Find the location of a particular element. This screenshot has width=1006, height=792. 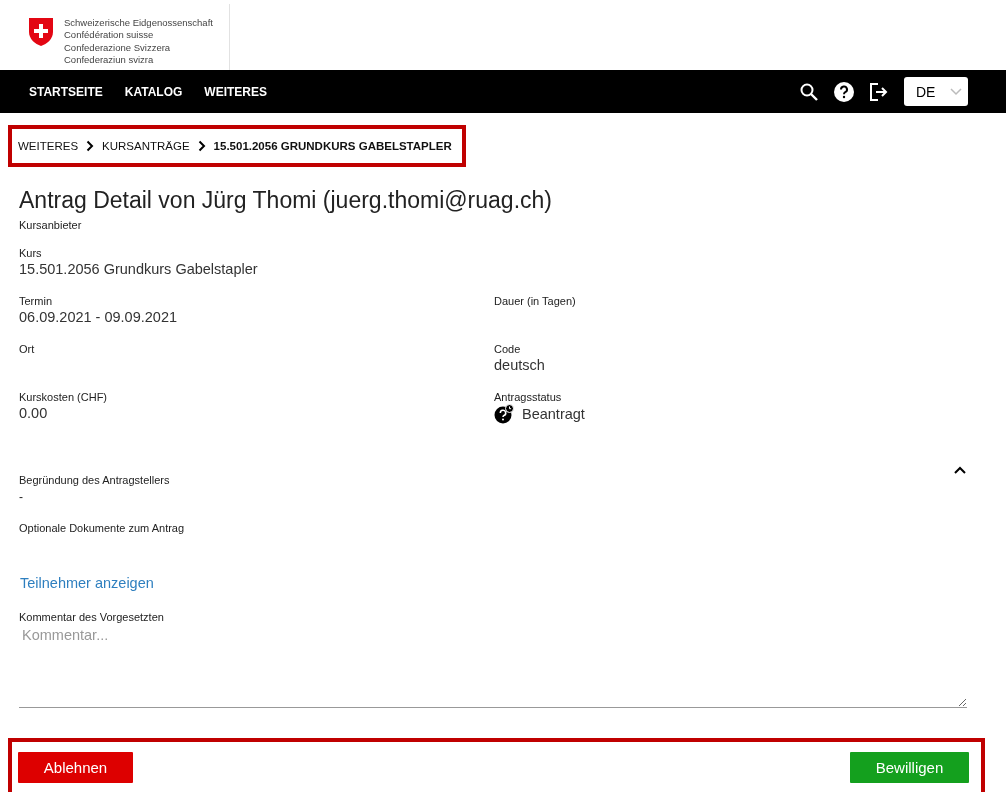

field-label: Ort is located at coordinates (27, 349).